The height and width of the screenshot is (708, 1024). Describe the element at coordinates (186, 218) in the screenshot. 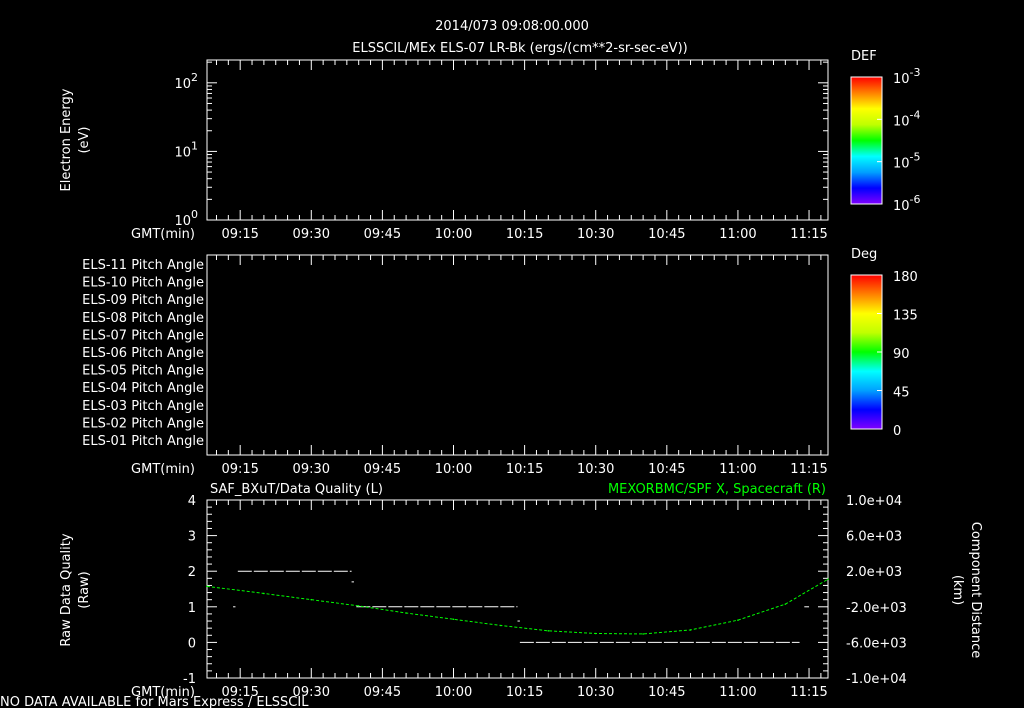

I see `y-tick-label: 100` at that location.